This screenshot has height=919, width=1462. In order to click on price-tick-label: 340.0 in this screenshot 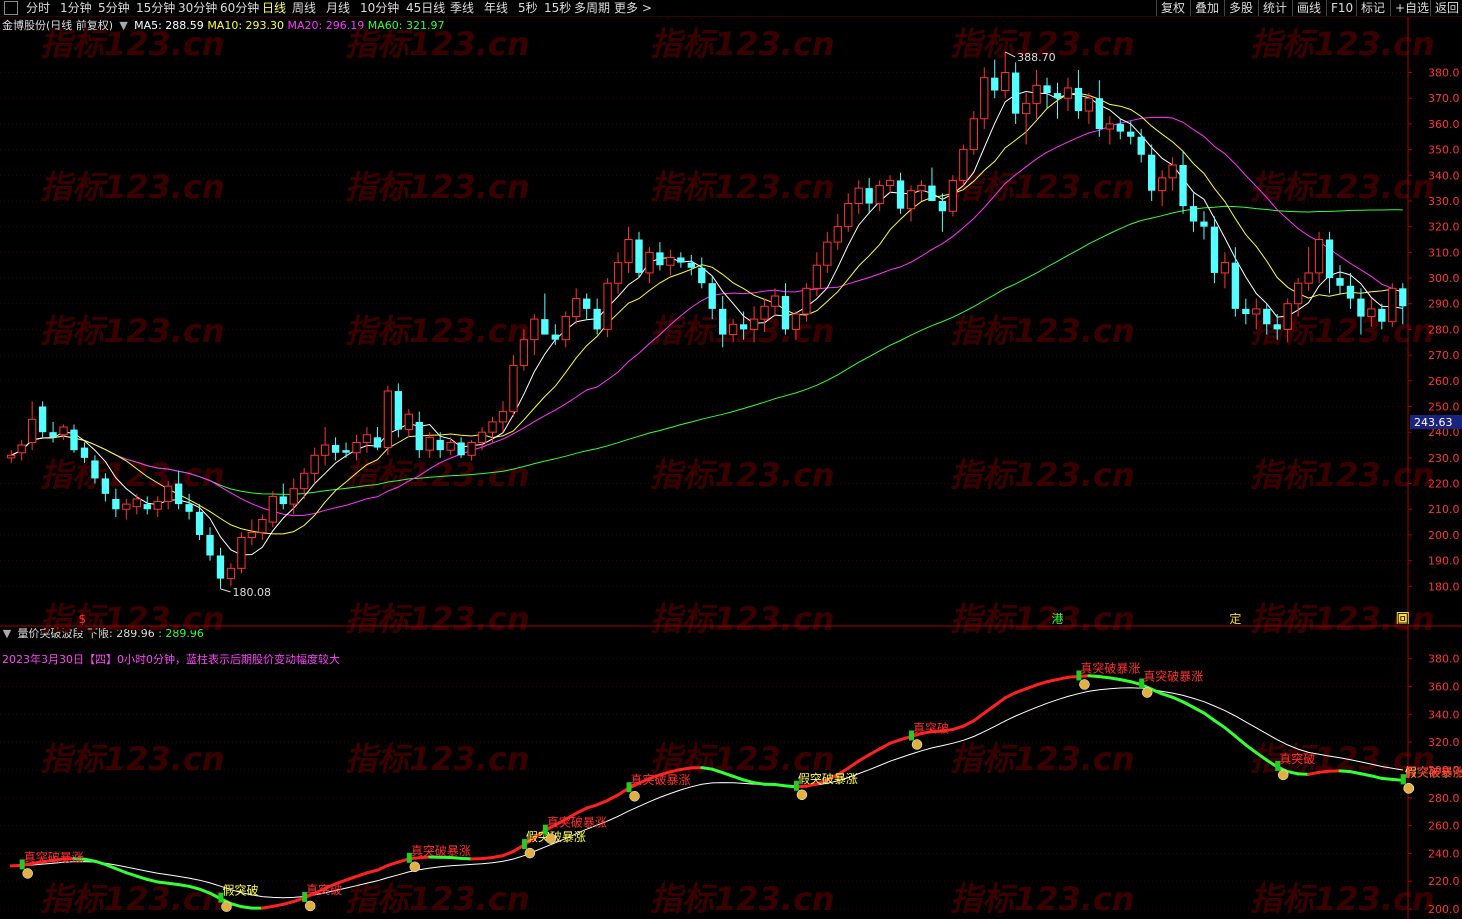, I will do `click(1444, 175)`.